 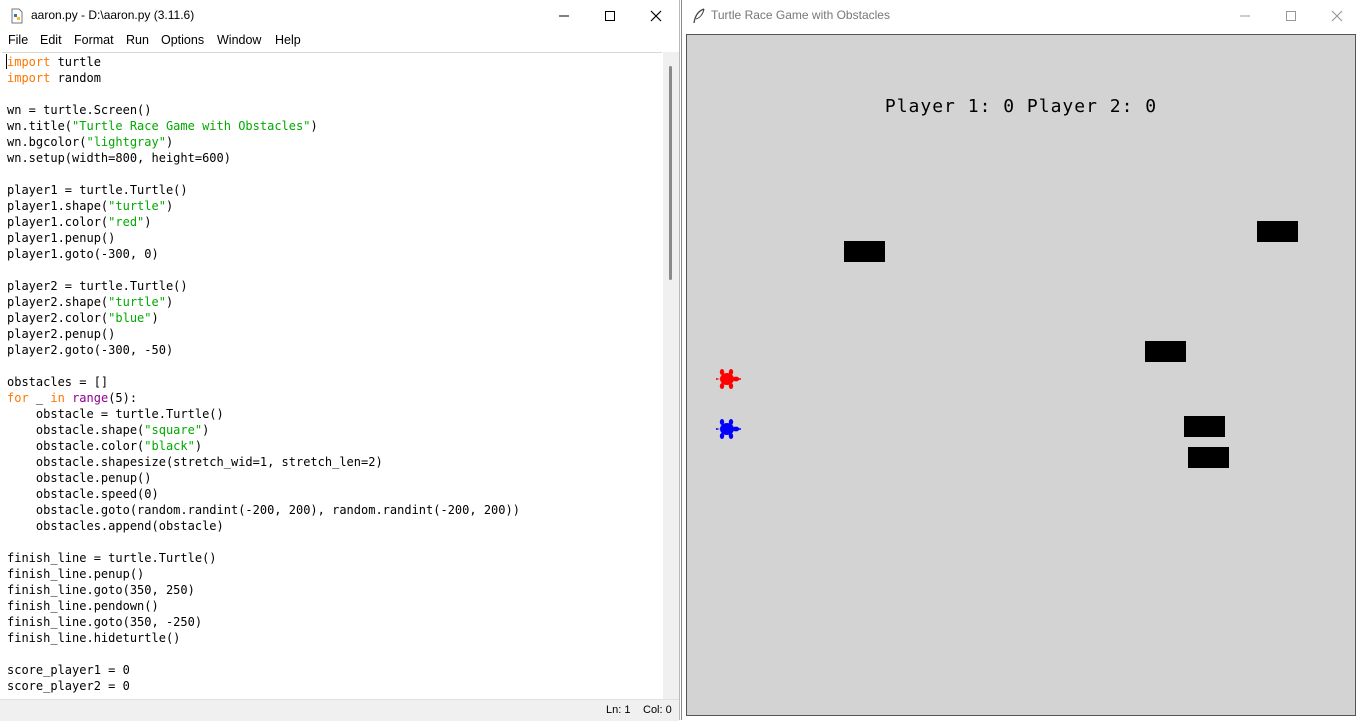 What do you see at coordinates (339, 15) in the screenshot?
I see `idle-title-bar: aaron.py - D:\aaron.py (3.11.6)` at bounding box center [339, 15].